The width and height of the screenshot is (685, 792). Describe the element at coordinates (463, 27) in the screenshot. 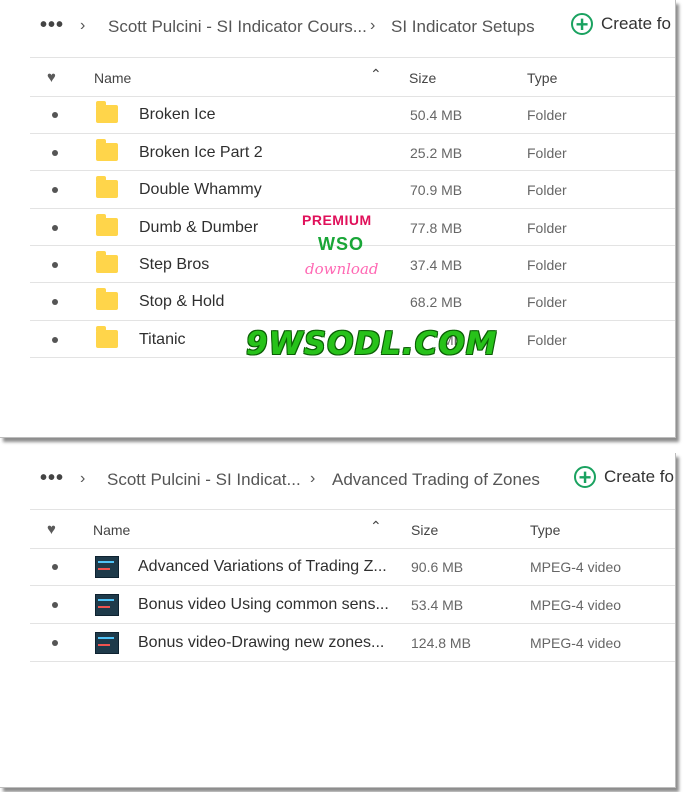

I see `breadcrumb-current-folder: SI Indicator Setups` at that location.